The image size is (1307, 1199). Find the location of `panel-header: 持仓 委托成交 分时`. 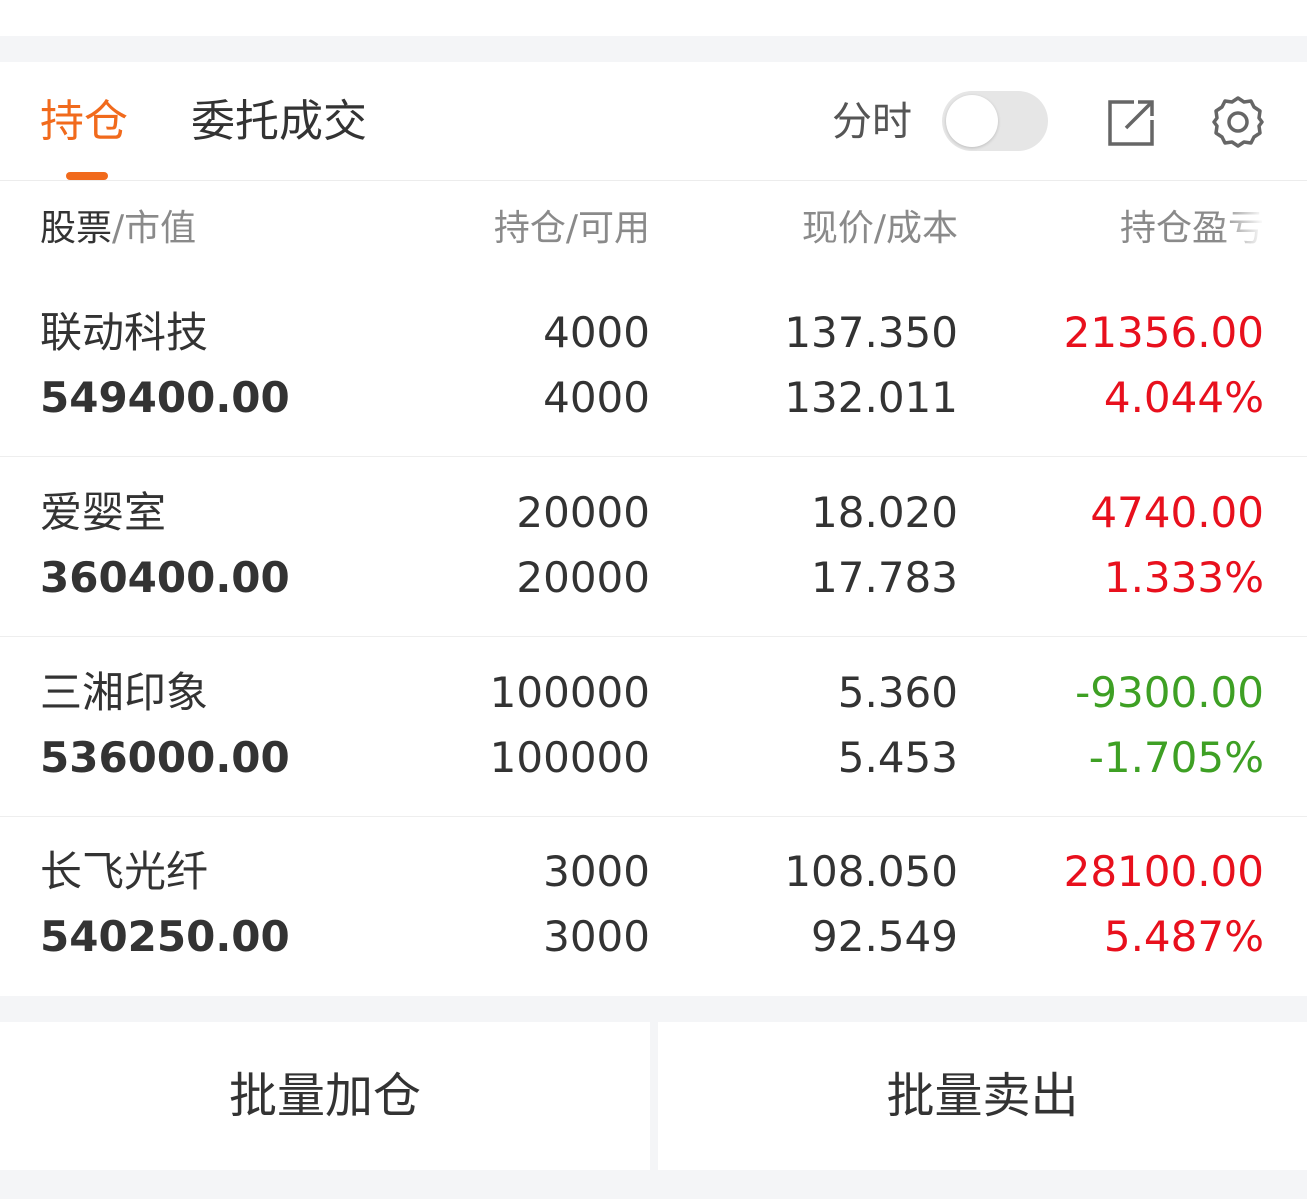

panel-header: 持仓 委托成交 分时 is located at coordinates (653, 121).